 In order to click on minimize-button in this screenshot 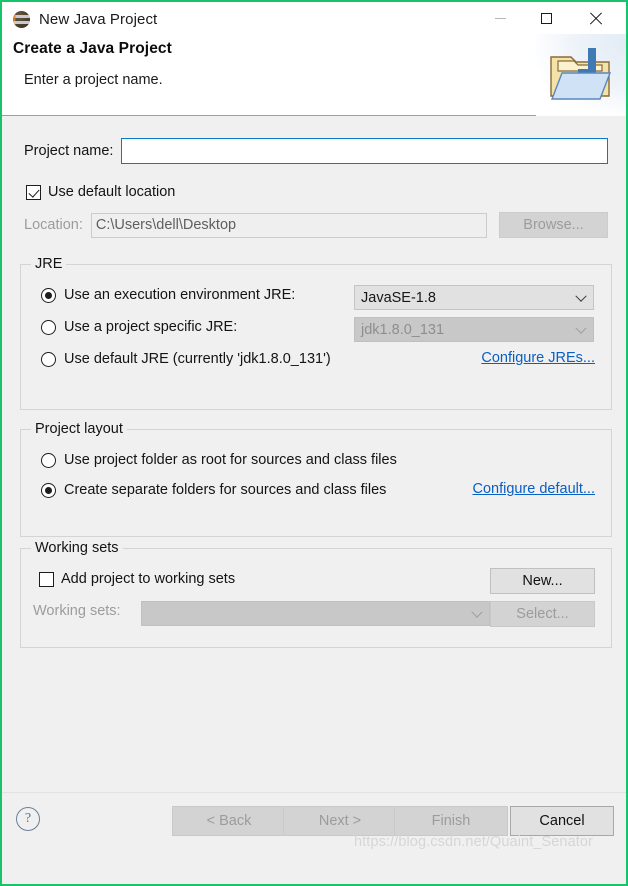, I will do `click(500, 18)`.